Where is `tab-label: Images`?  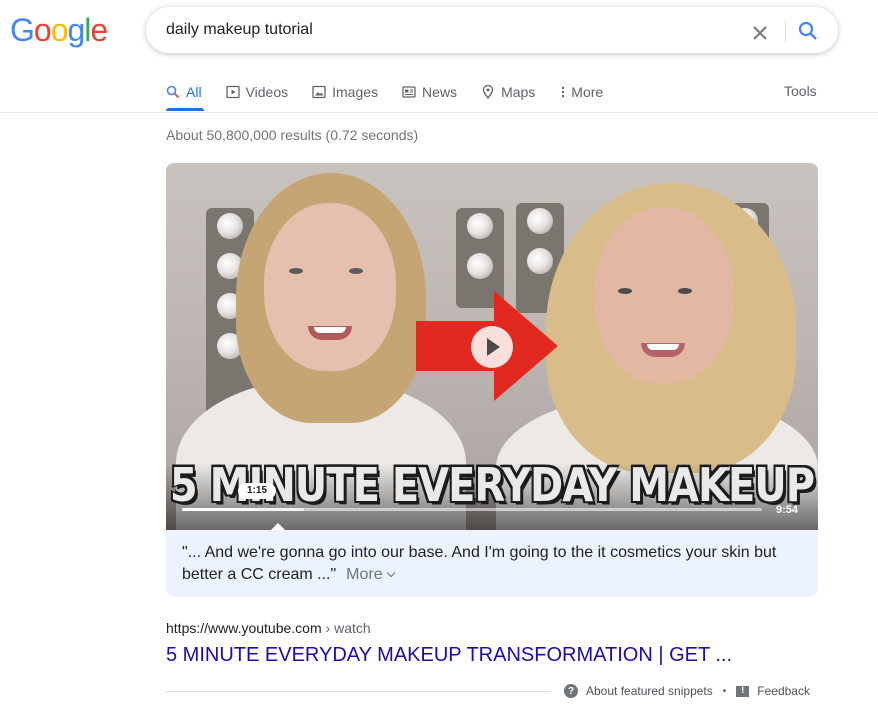
tab-label: Images is located at coordinates (355, 92).